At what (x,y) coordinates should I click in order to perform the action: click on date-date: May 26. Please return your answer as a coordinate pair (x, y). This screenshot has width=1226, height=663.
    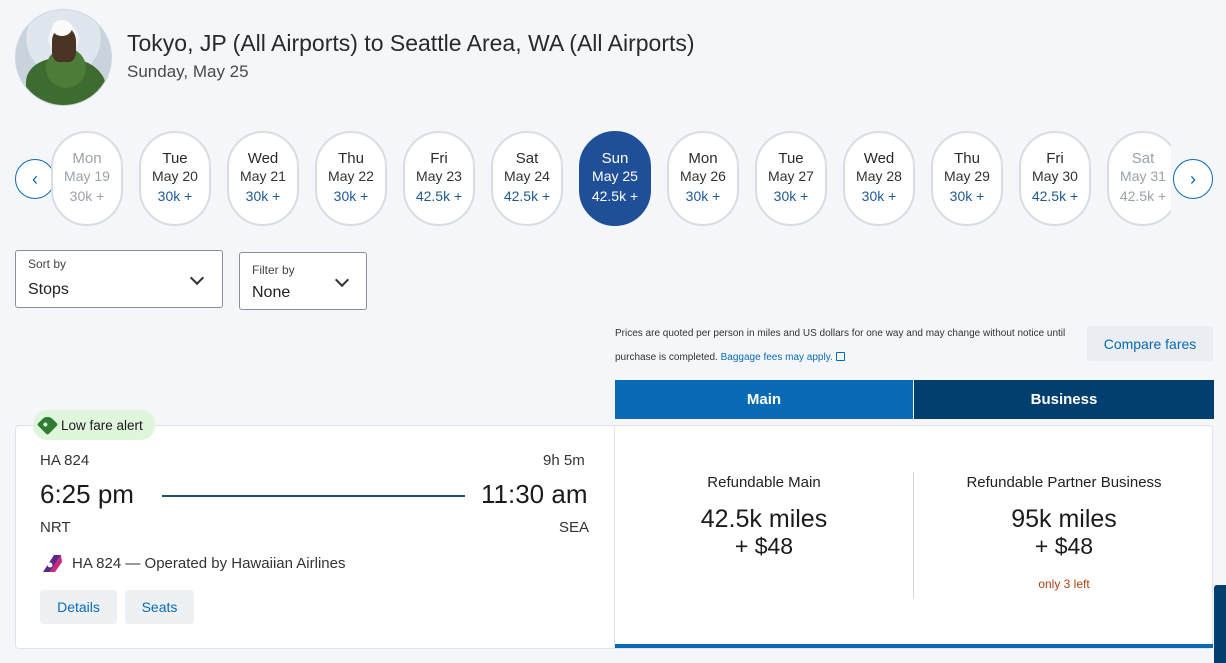
    Looking at the image, I should click on (703, 176).